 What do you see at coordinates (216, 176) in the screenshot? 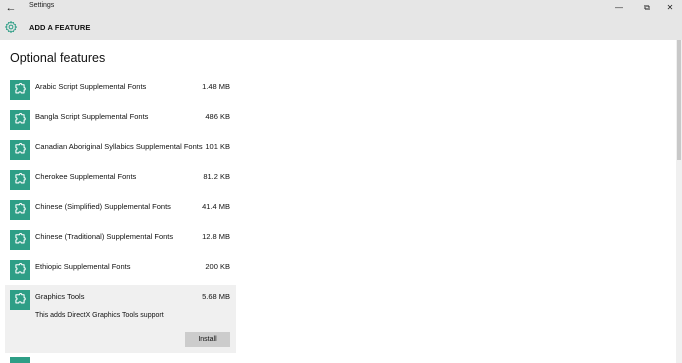
I see `feature-size: 81.2 KB` at bounding box center [216, 176].